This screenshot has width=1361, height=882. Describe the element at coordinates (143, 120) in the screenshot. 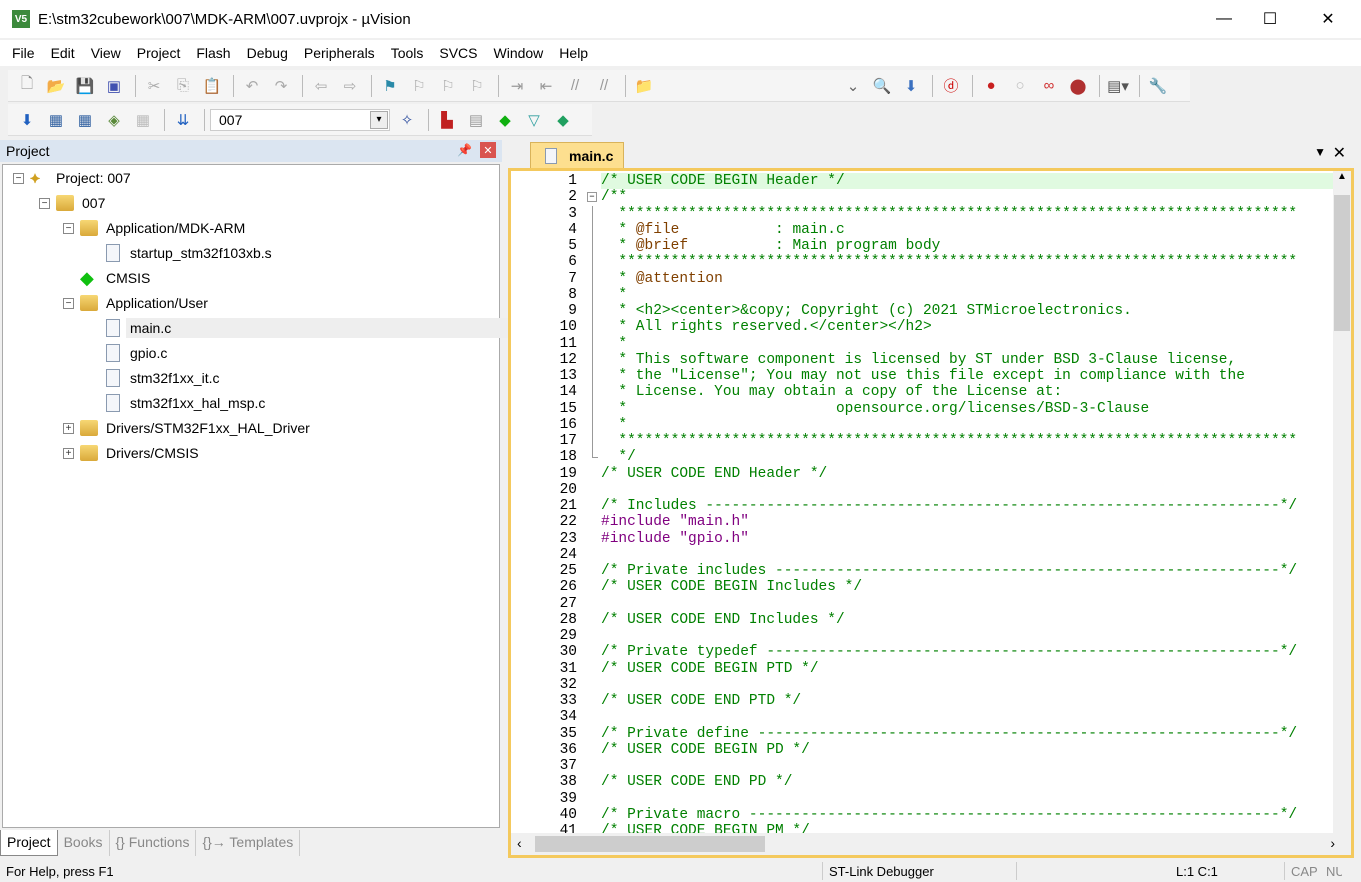

I see `stop-build-button: ▦` at that location.